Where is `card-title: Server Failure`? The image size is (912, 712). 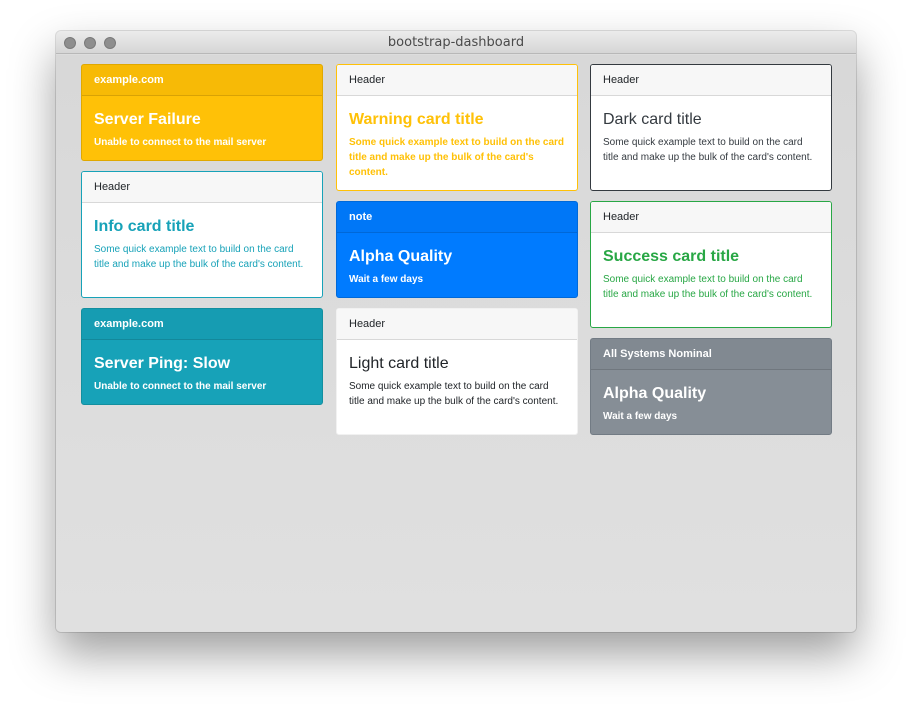
card-title: Server Failure is located at coordinates (147, 119).